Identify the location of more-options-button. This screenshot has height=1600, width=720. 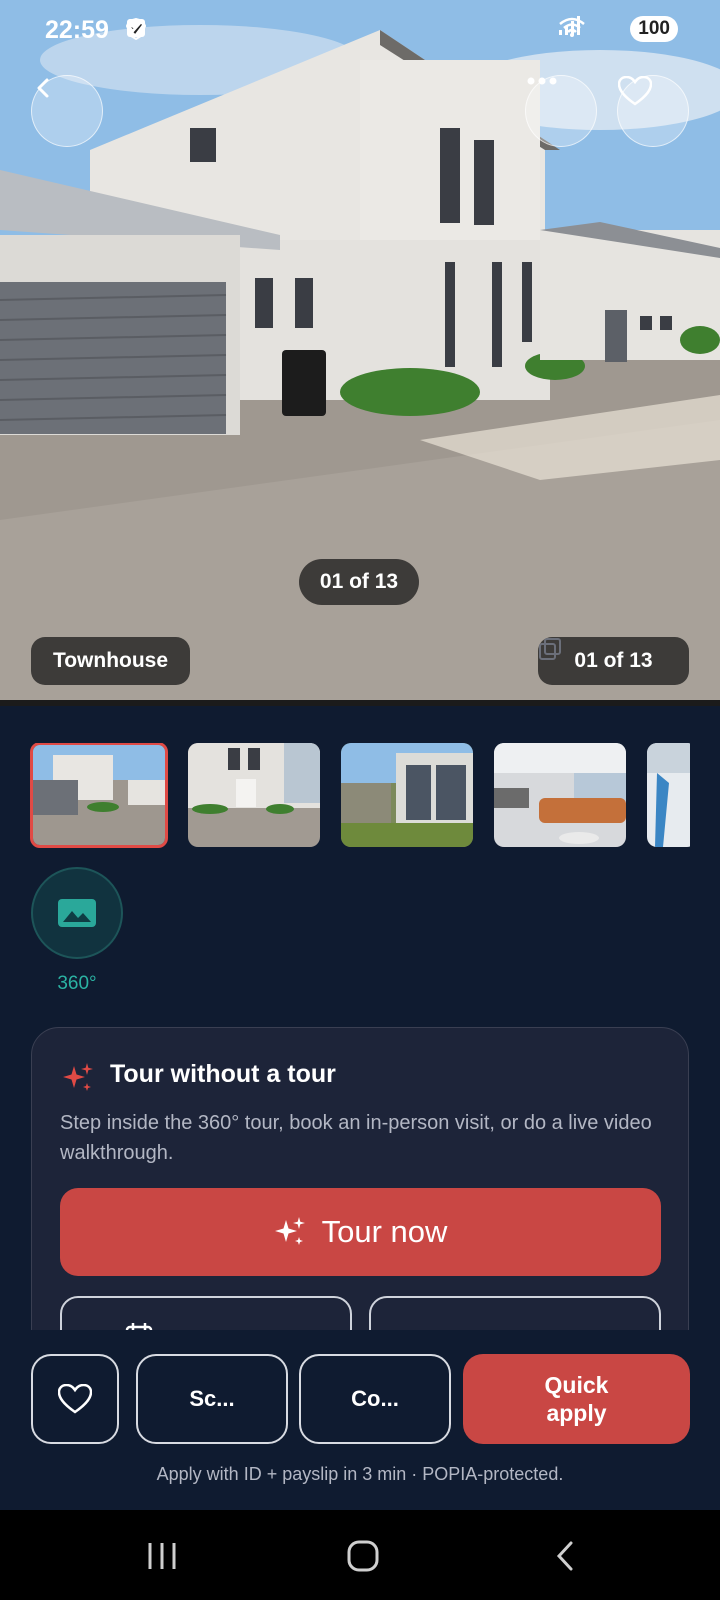
(561, 111).